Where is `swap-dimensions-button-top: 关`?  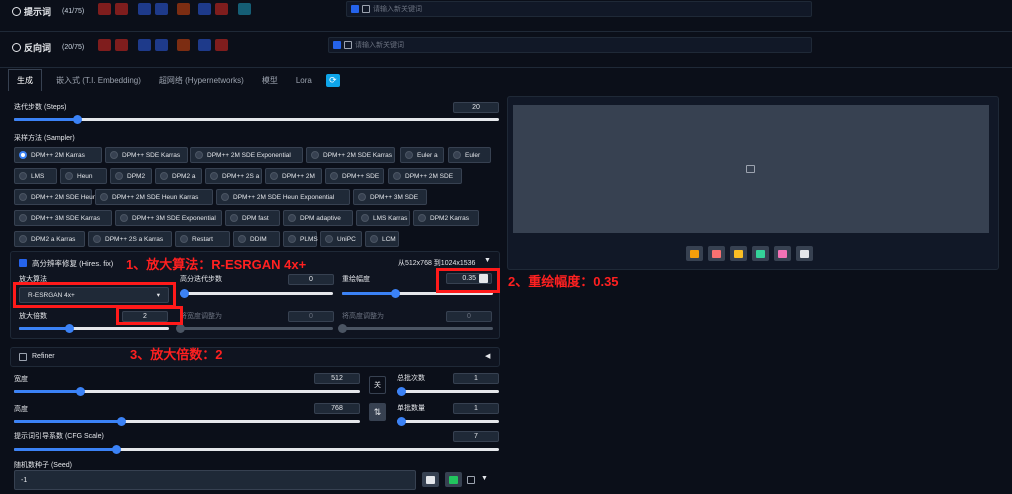 swap-dimensions-button-top: 关 is located at coordinates (377, 385).